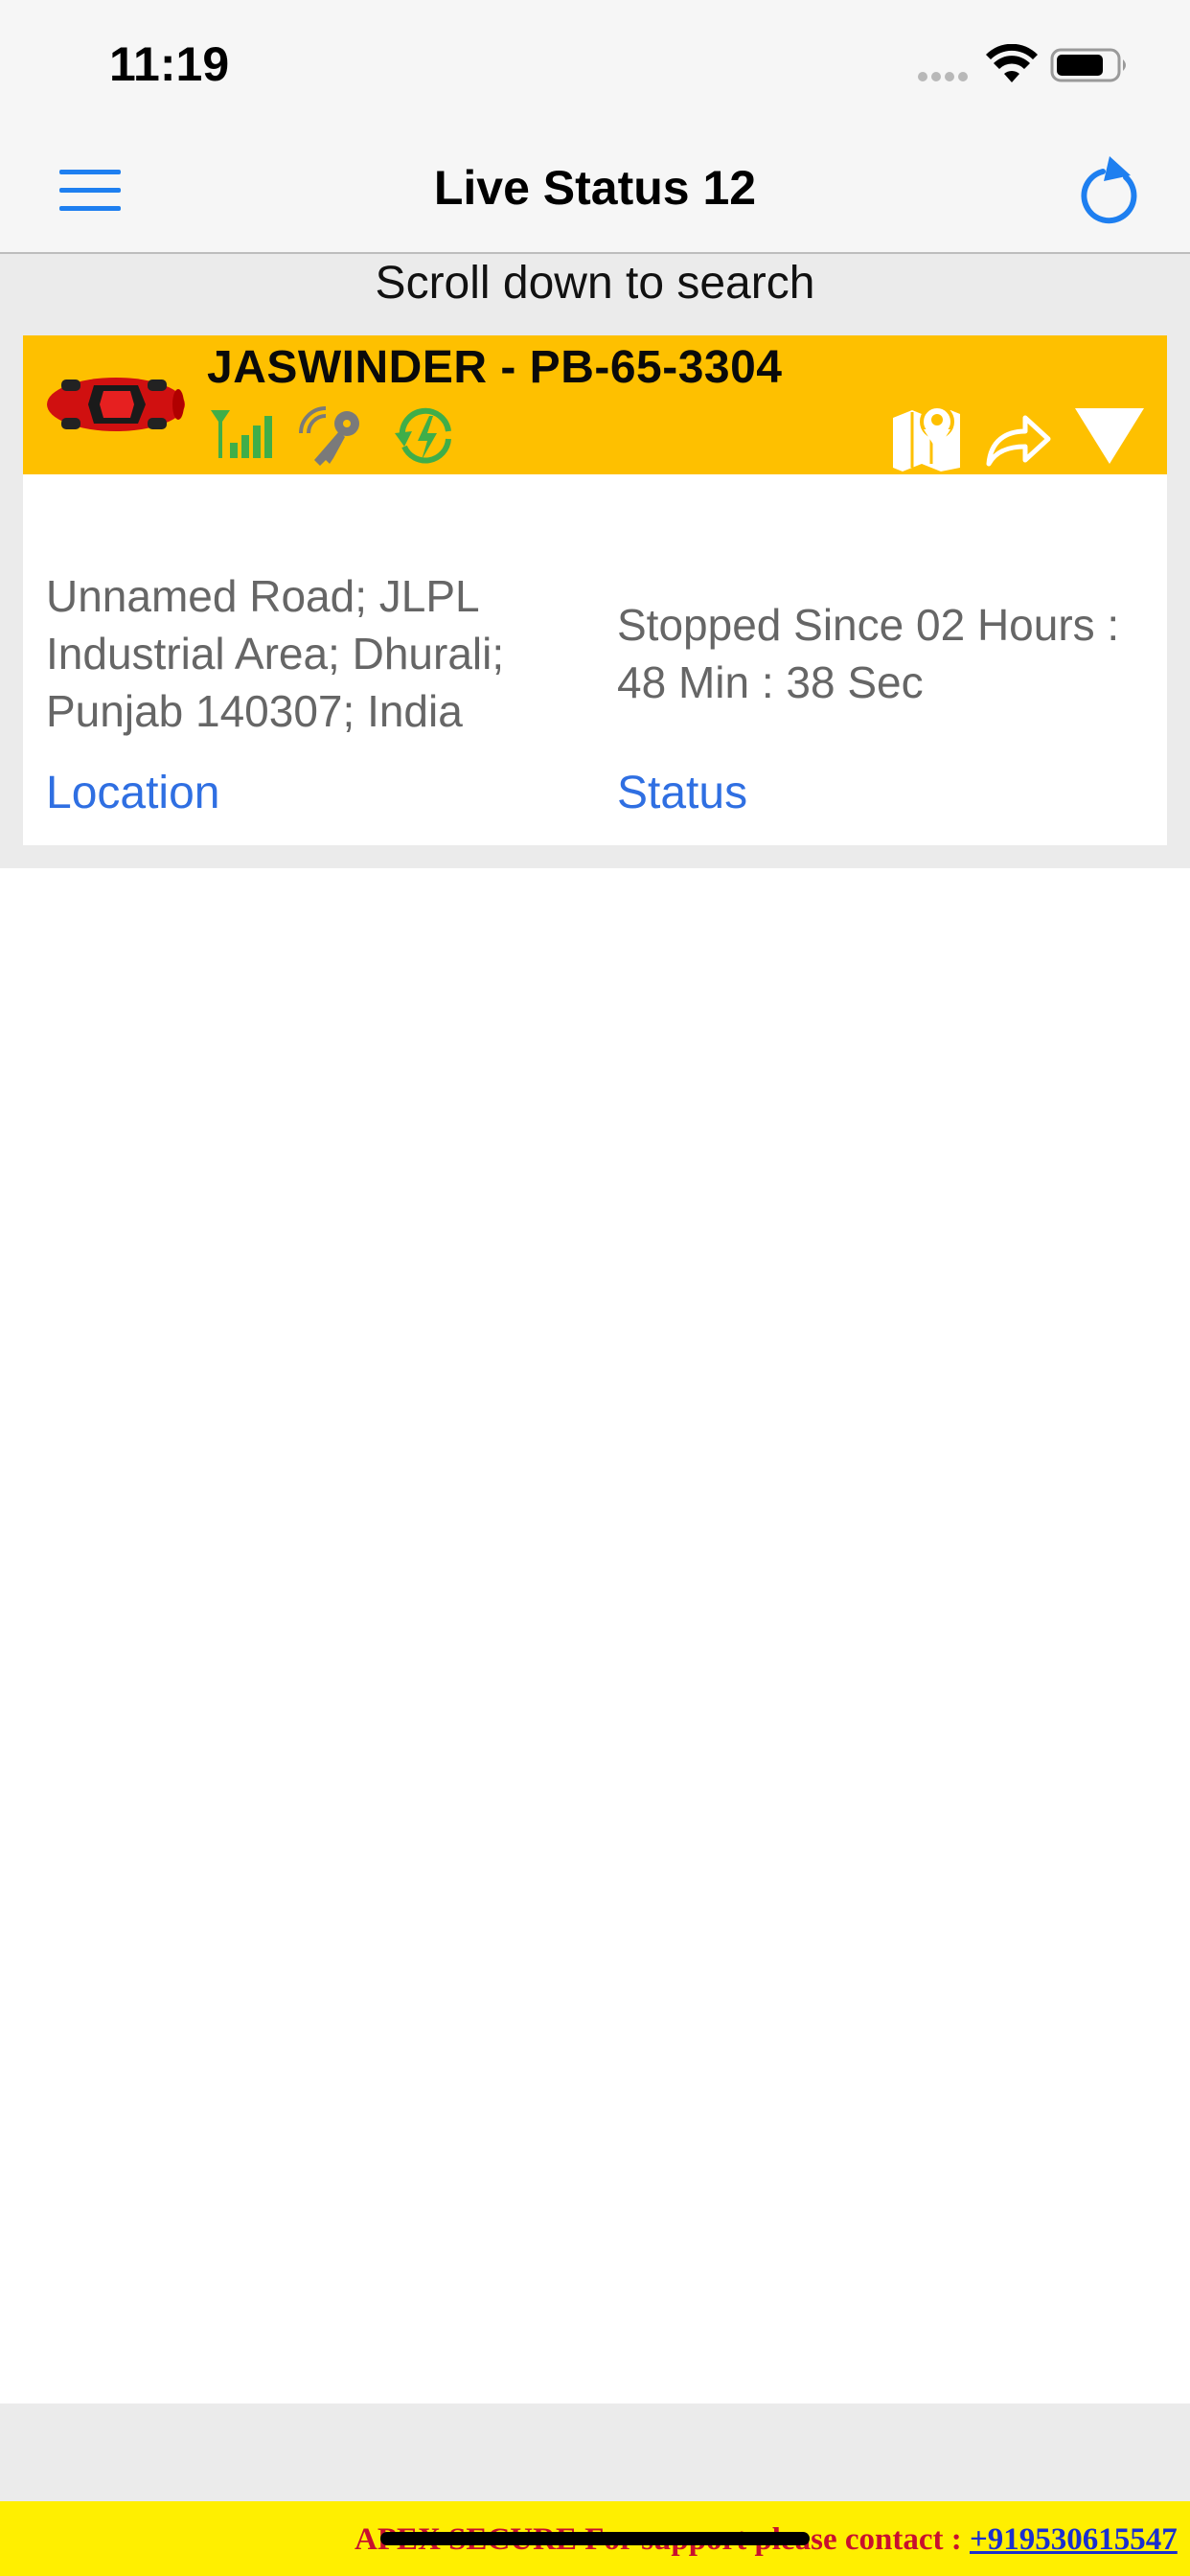  What do you see at coordinates (927, 437) in the screenshot?
I see `map-icon` at bounding box center [927, 437].